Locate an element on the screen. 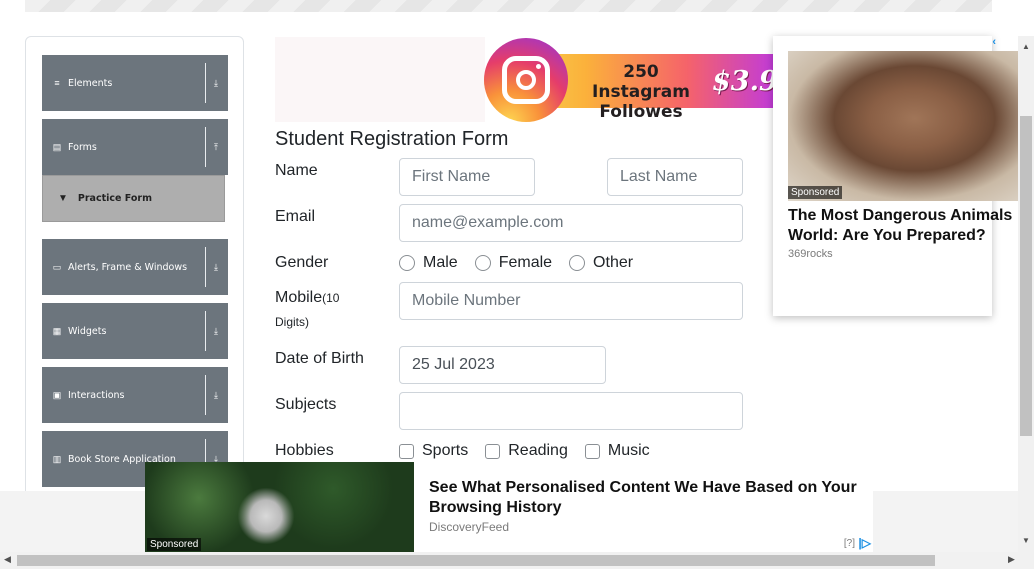  email-label: Email is located at coordinates (295, 216).